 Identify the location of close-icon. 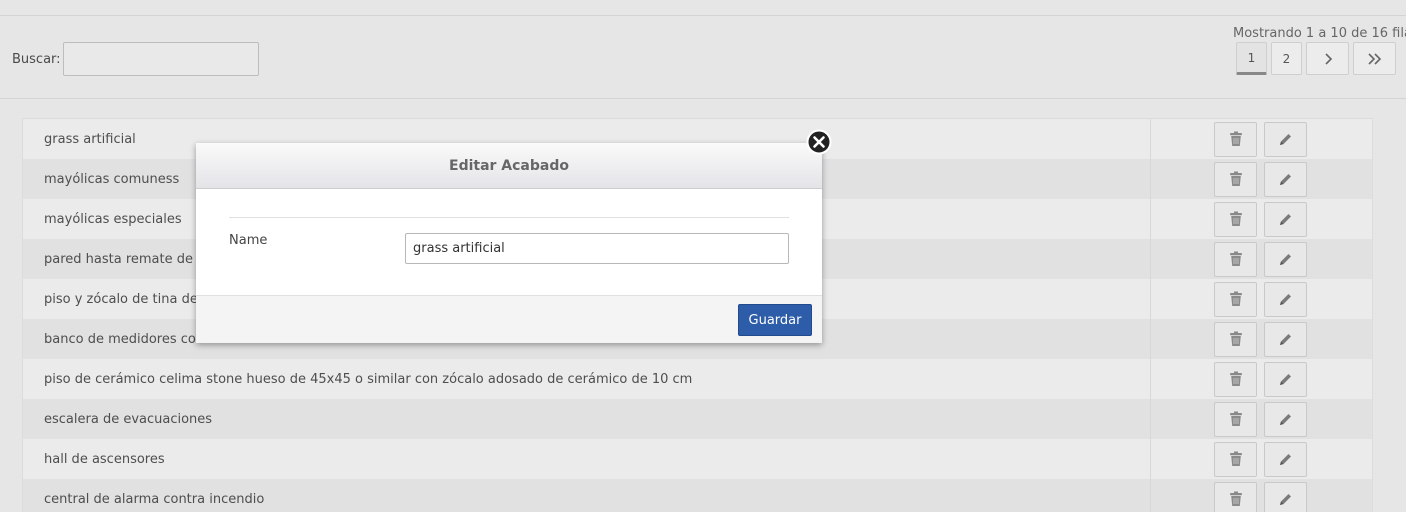
(819, 142).